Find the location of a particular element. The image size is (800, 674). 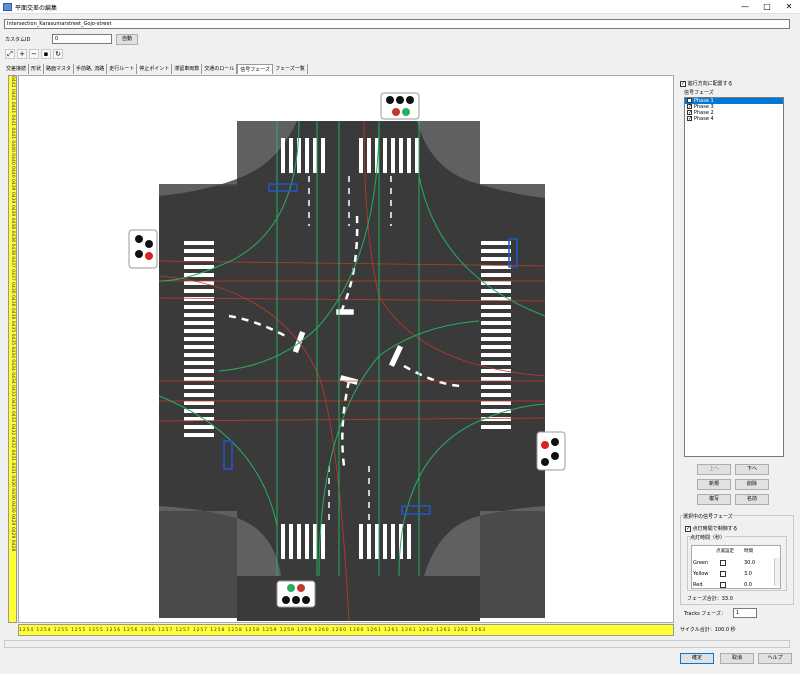

copy-phase-button: 複写 is located at coordinates (714, 499).